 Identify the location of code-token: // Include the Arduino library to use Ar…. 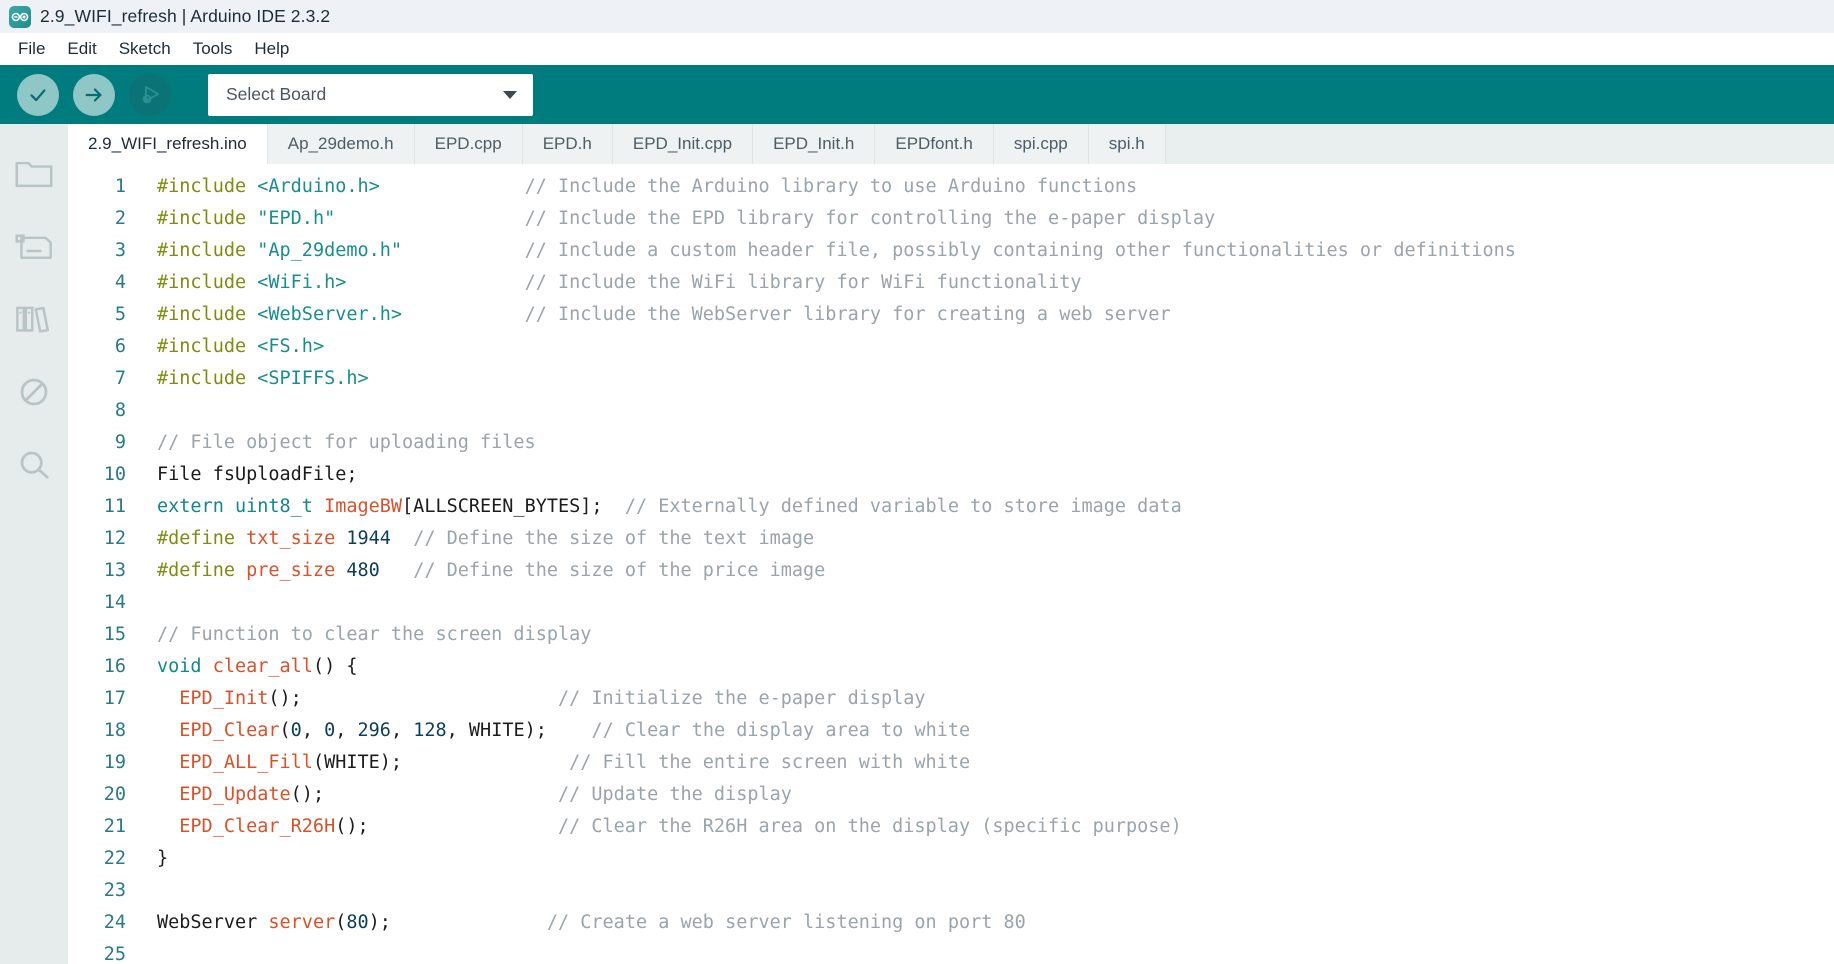
(831, 186).